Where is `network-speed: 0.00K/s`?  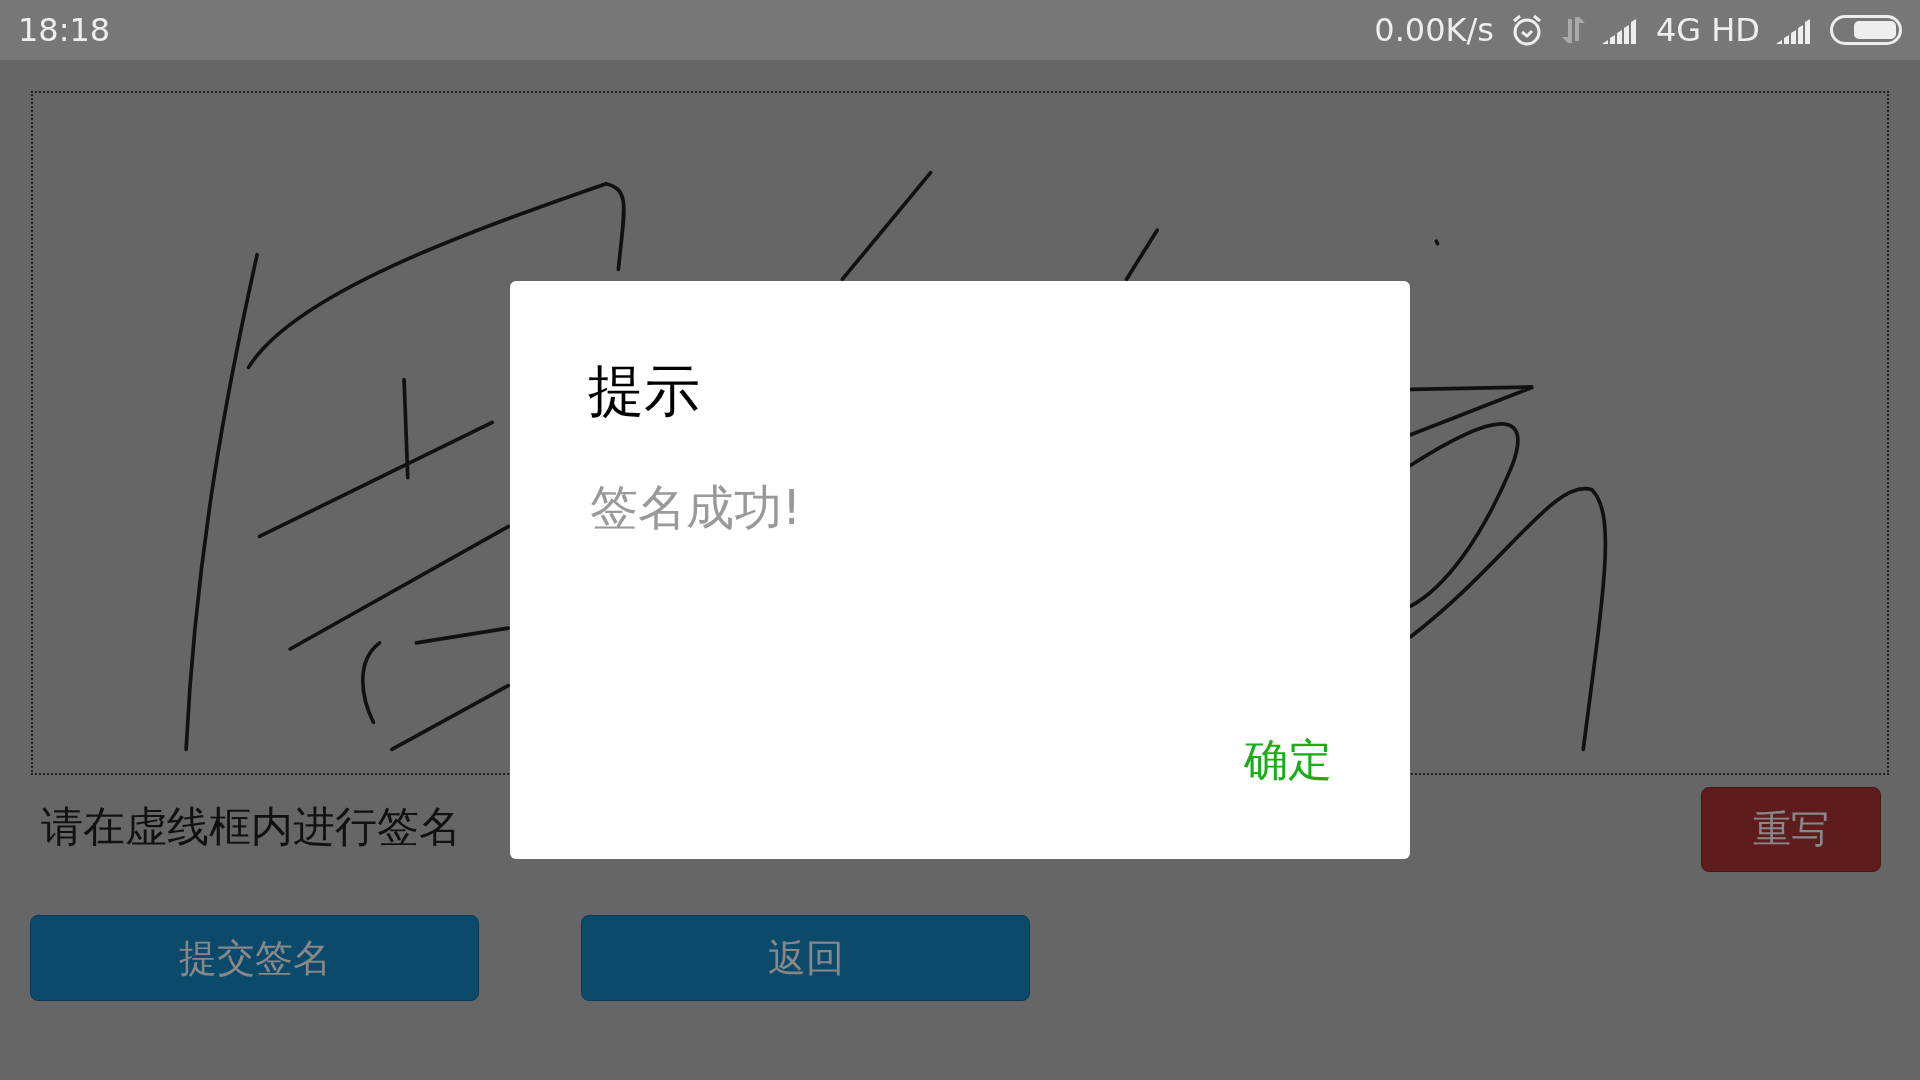
network-speed: 0.00K/s is located at coordinates (1434, 30).